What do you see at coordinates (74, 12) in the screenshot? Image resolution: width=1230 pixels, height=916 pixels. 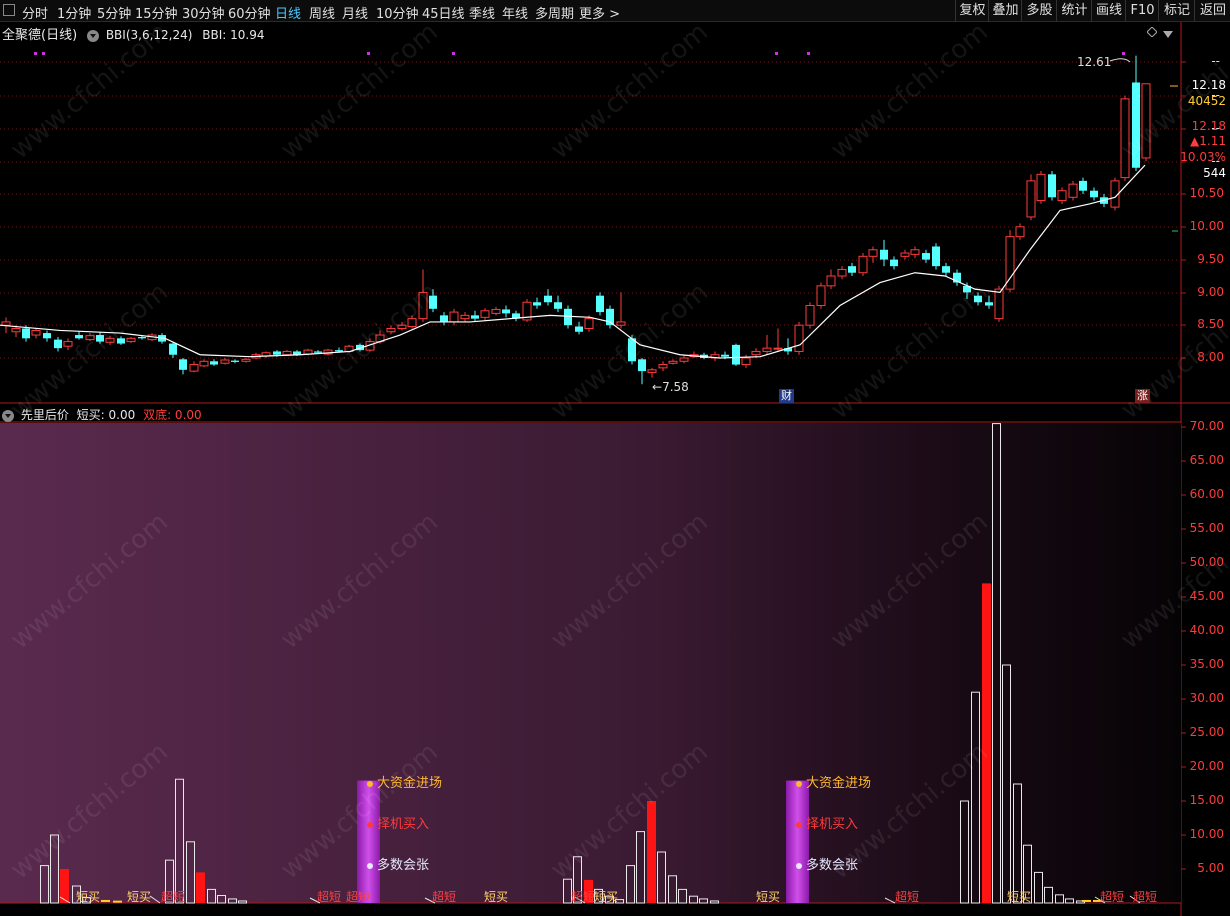 I see `period-tab: 1分钟` at bounding box center [74, 12].